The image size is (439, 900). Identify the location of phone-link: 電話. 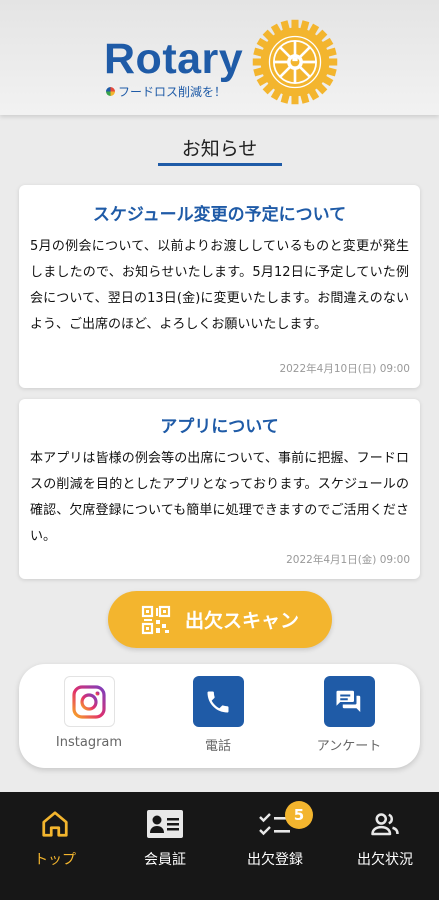
(218, 715).